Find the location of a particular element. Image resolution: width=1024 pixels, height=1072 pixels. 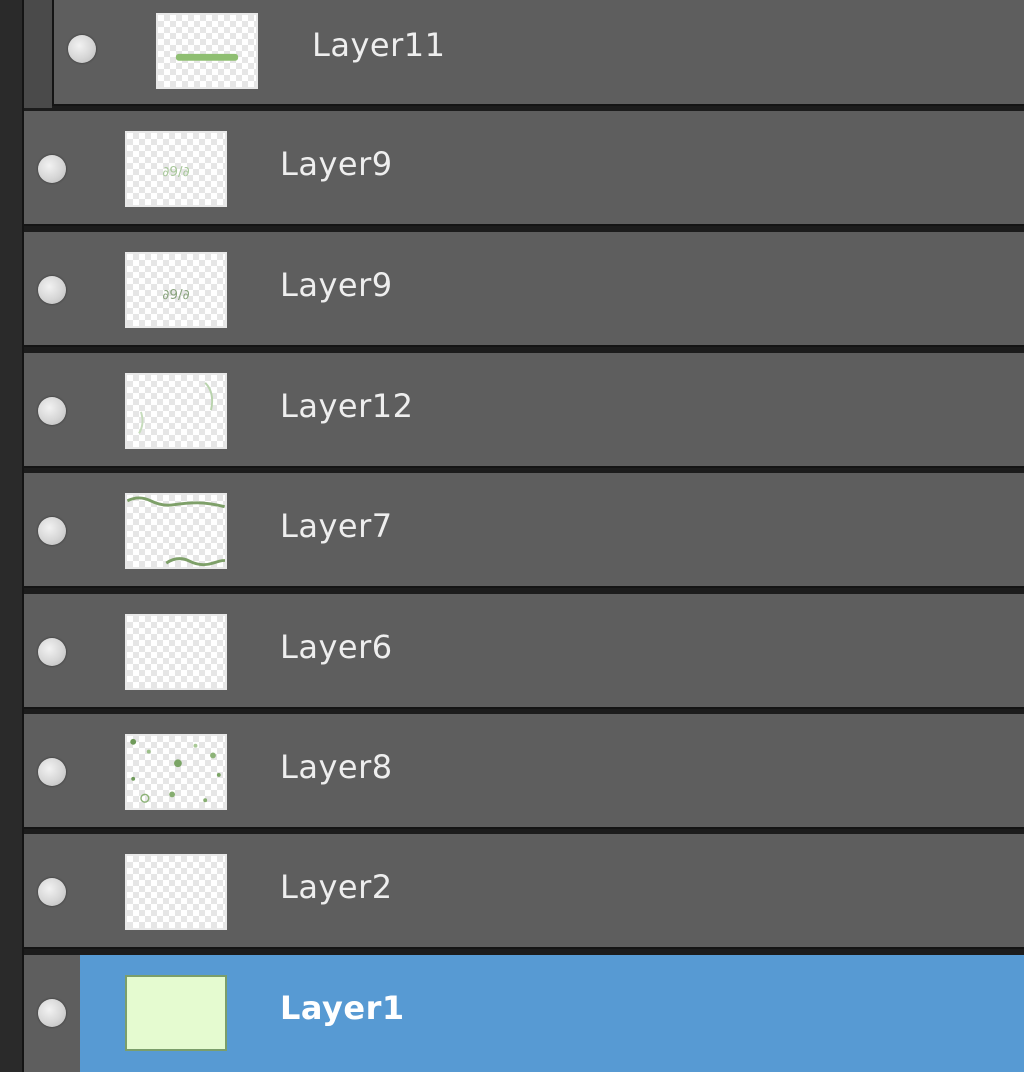

layer-name: Layer11 is located at coordinates (379, 45).